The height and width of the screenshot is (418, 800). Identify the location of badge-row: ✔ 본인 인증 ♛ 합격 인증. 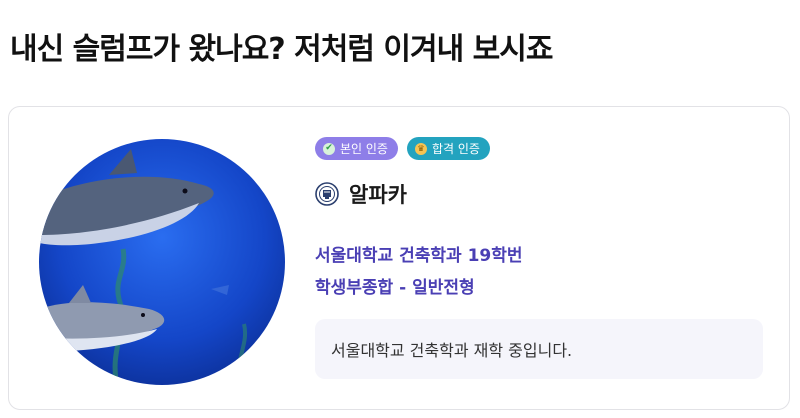
(402, 148).